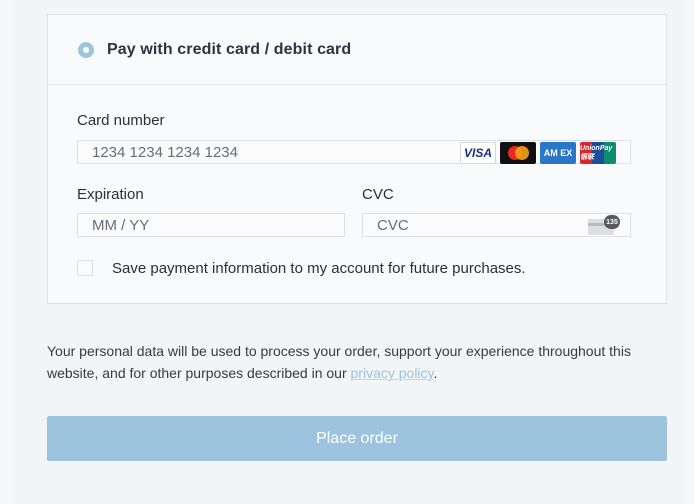 The width and height of the screenshot is (694, 504). What do you see at coordinates (229, 49) in the screenshot?
I see `payment-method-label: Pay with credit card / debit card` at bounding box center [229, 49].